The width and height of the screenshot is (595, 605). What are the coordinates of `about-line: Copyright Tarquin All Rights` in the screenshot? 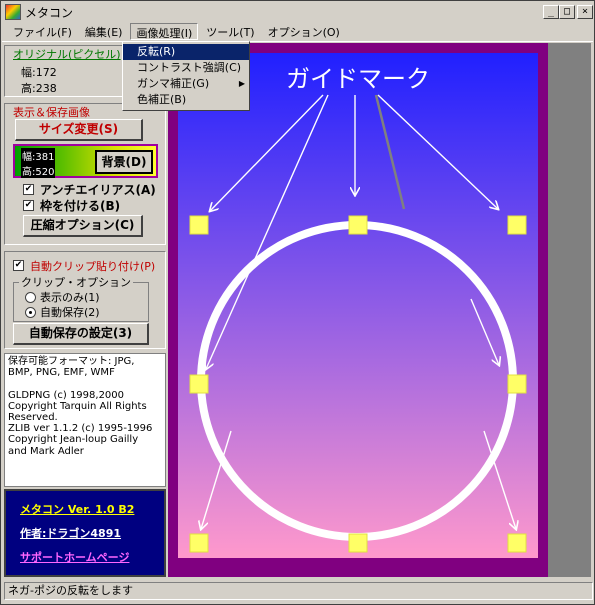 It's located at (77, 406).